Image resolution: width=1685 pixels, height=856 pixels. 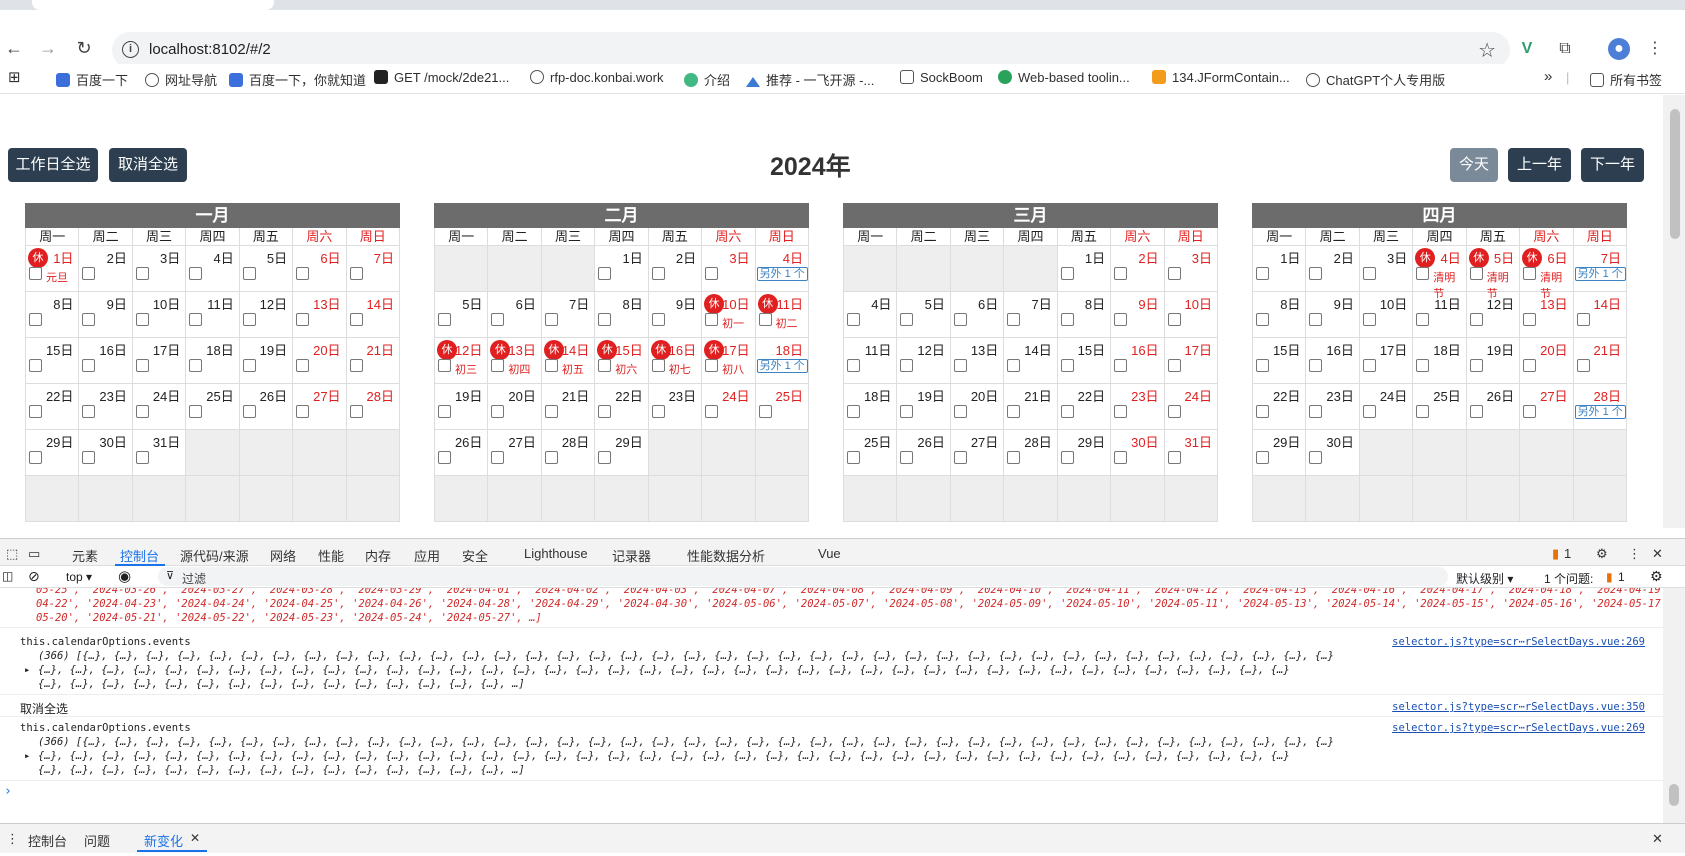 I want to click on day-cell: 12日, so click(x=266, y=315).